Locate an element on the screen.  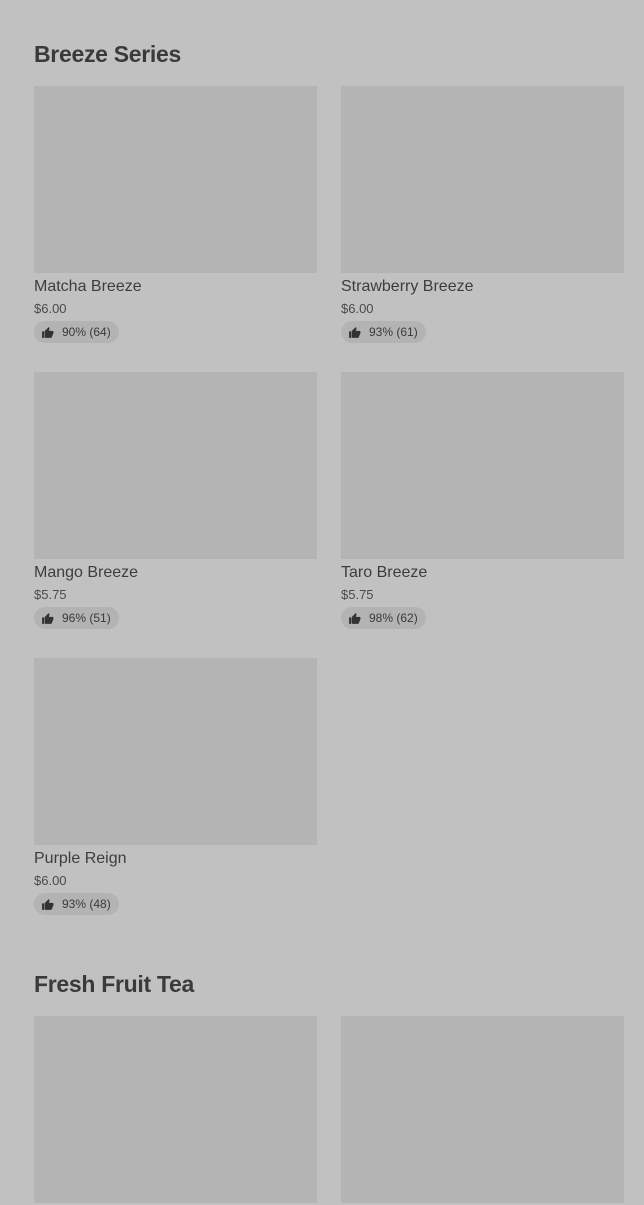
rating-text: 98% (62) is located at coordinates (393, 618).